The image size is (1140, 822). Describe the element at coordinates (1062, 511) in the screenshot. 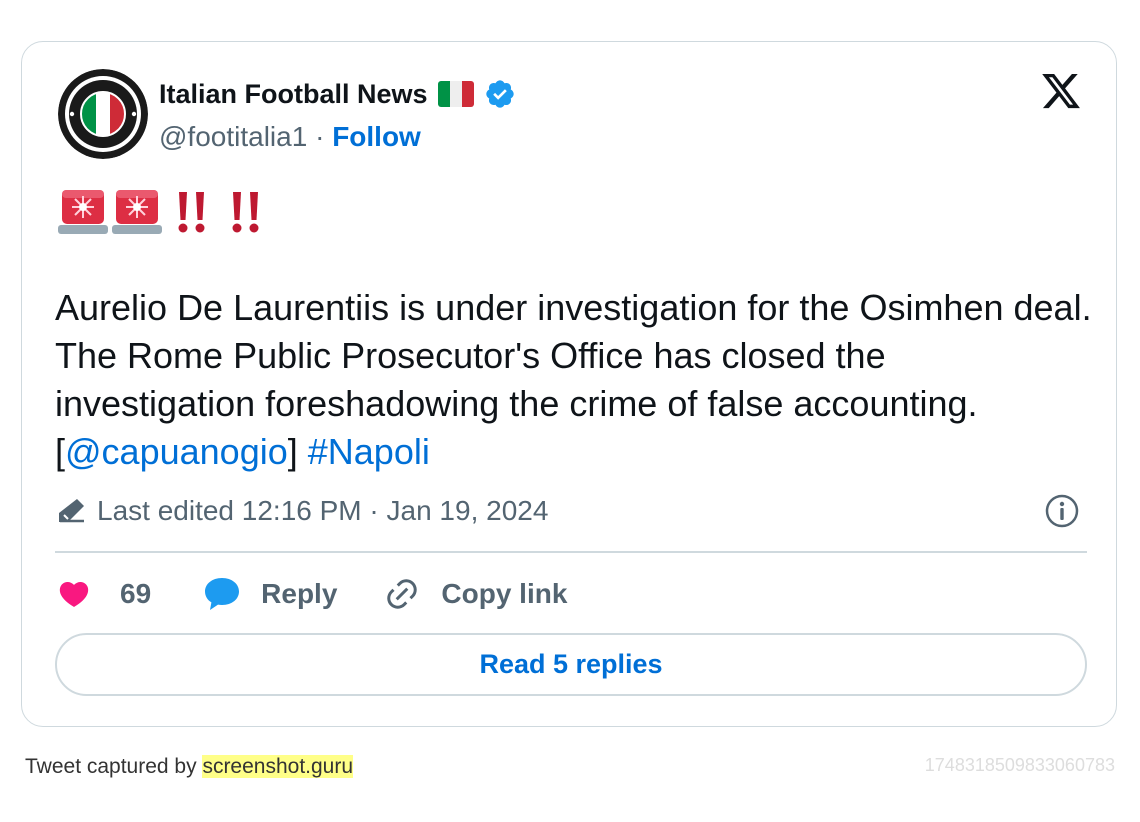

I see `info-icon` at that location.